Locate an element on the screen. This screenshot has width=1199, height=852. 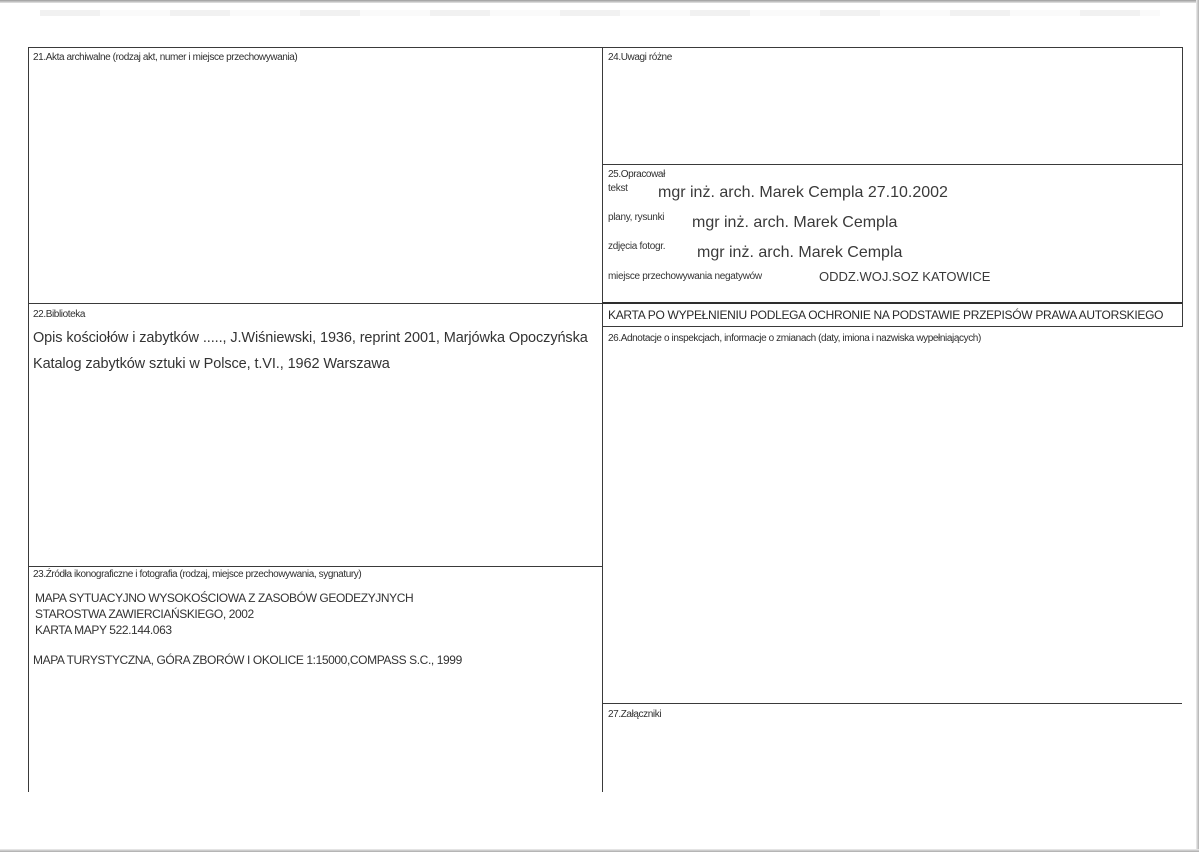
plany-value: mgr inż. arch. Marek Cempla is located at coordinates (795, 222).